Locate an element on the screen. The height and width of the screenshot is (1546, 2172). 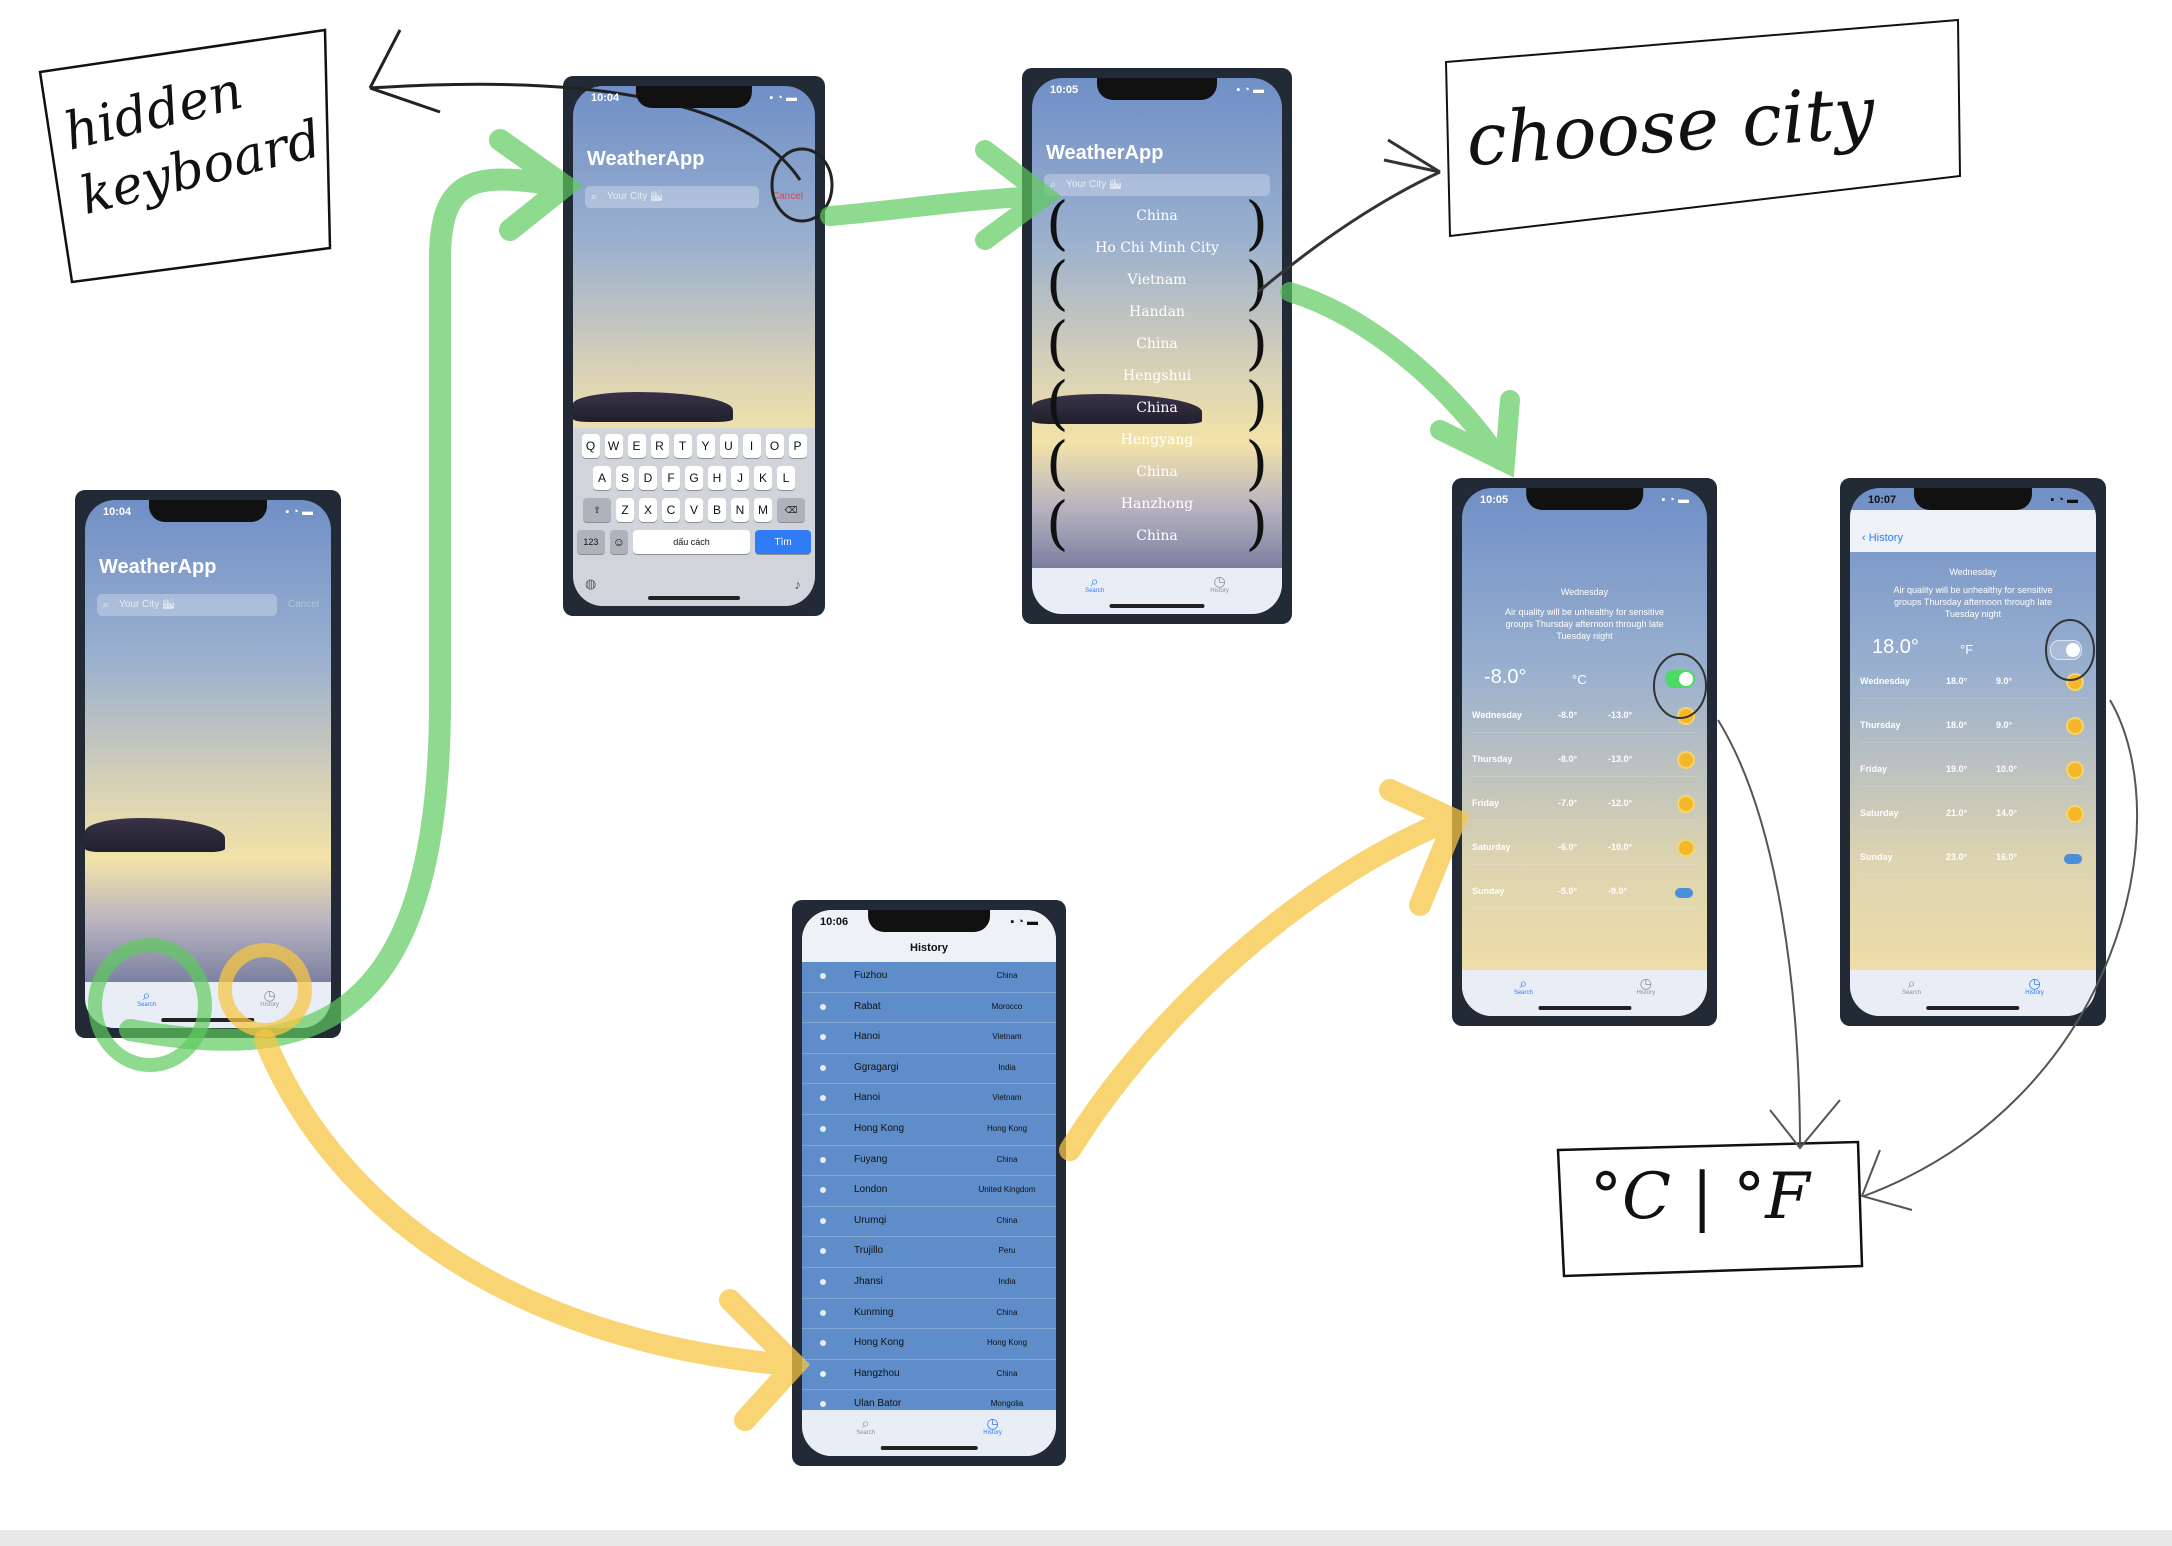
key-f: F is located at coordinates (671, 478).